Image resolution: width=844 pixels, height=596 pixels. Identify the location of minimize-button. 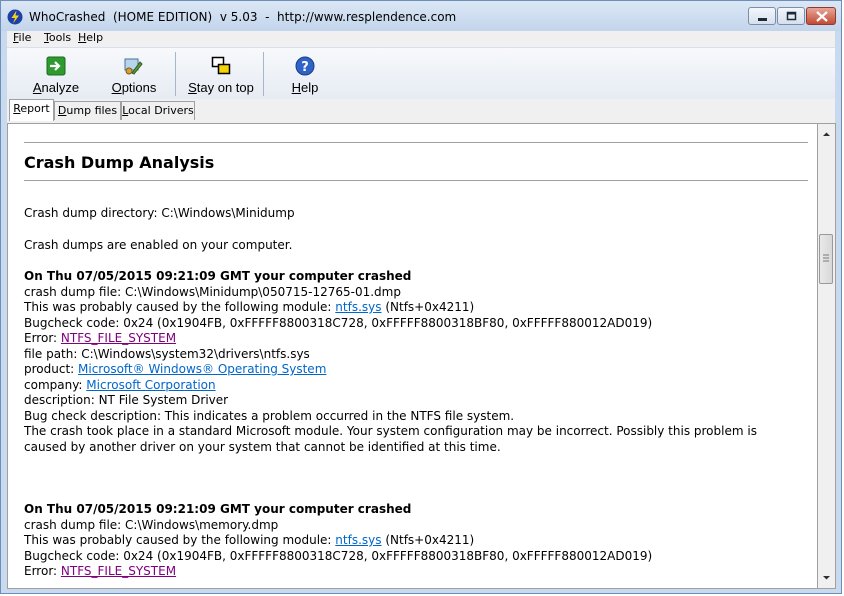
(762, 16).